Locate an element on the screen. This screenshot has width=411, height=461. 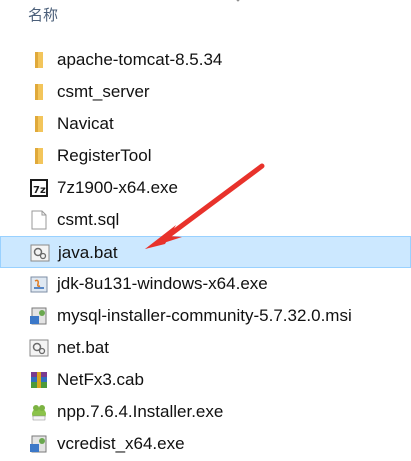
file-name: vcredist_x64.exe is located at coordinates (121, 443).